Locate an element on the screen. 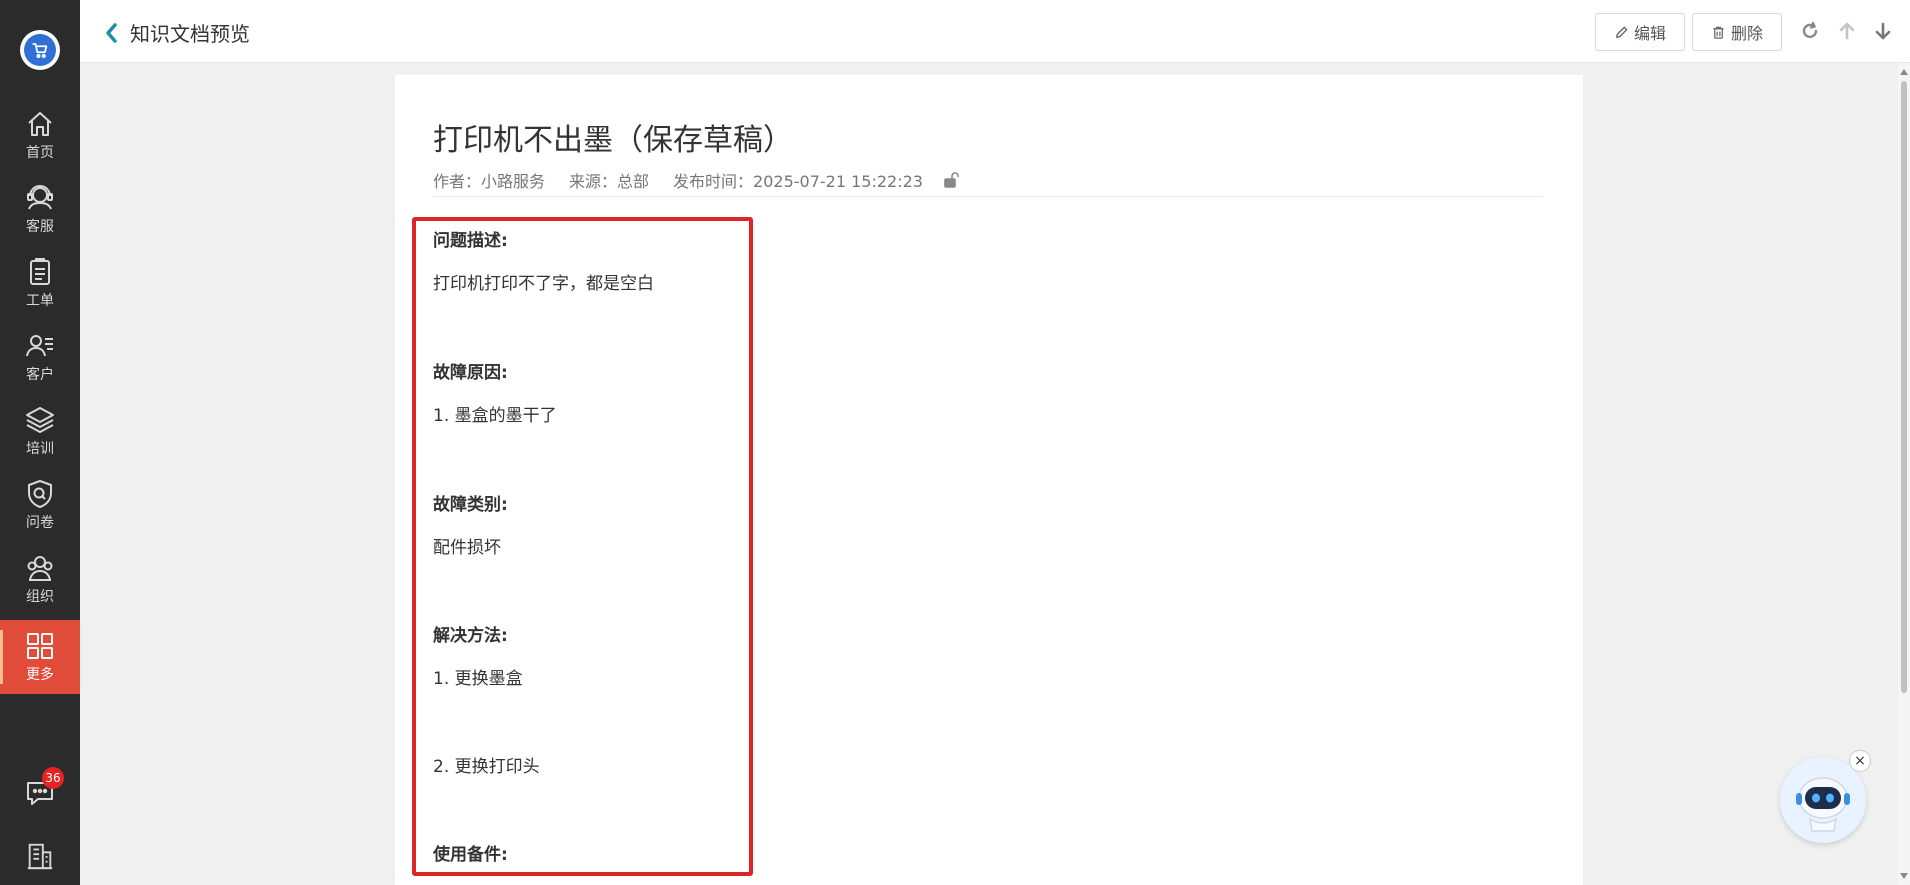 The height and width of the screenshot is (885, 1910). refresh-icon is located at coordinates (1810, 30).